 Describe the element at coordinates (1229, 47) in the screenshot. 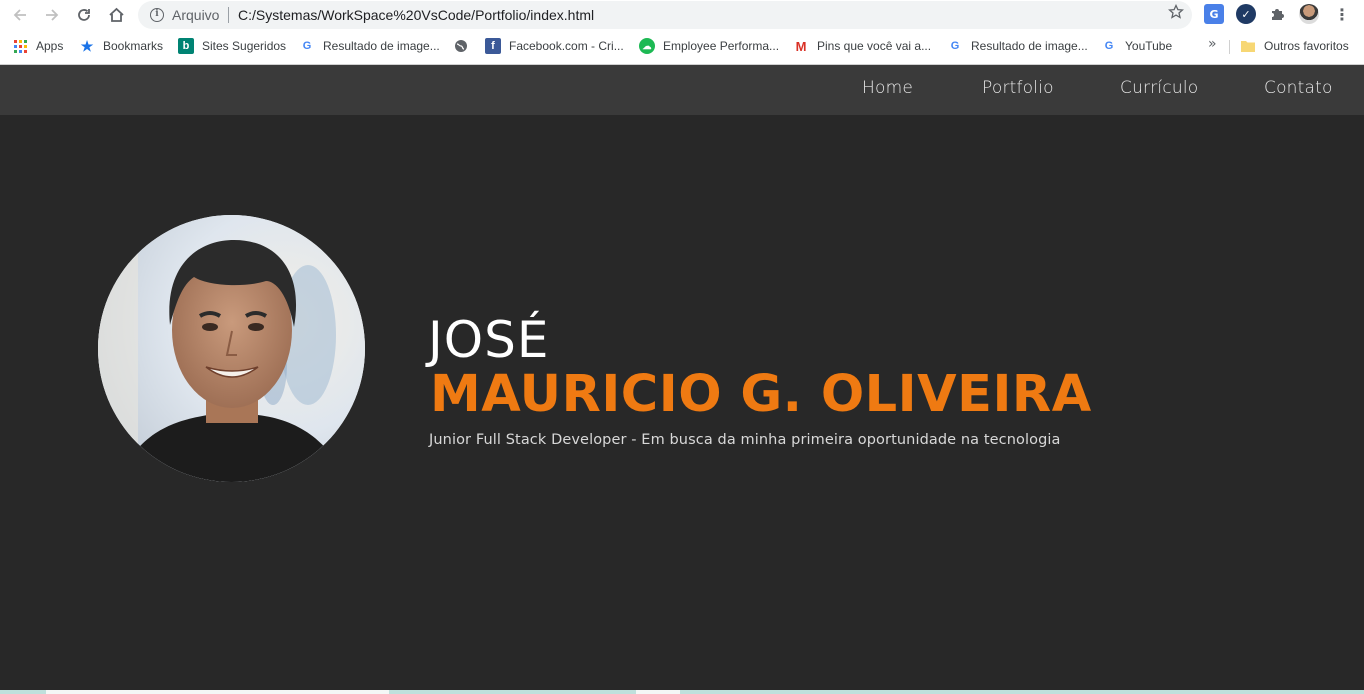

I see `bookmarks-divider` at that location.